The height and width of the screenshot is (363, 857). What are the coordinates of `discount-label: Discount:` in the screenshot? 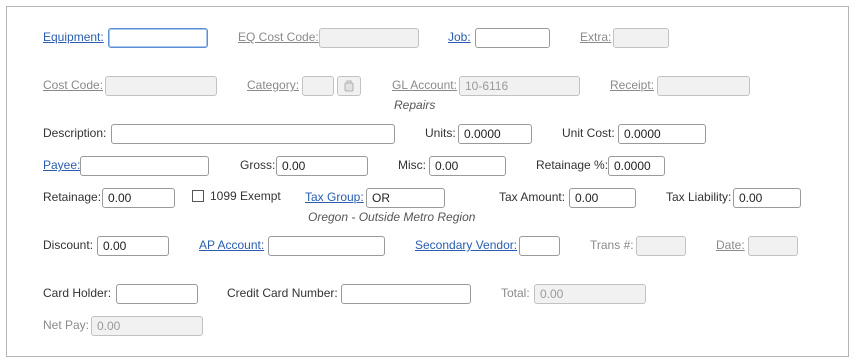 It's located at (68, 245).